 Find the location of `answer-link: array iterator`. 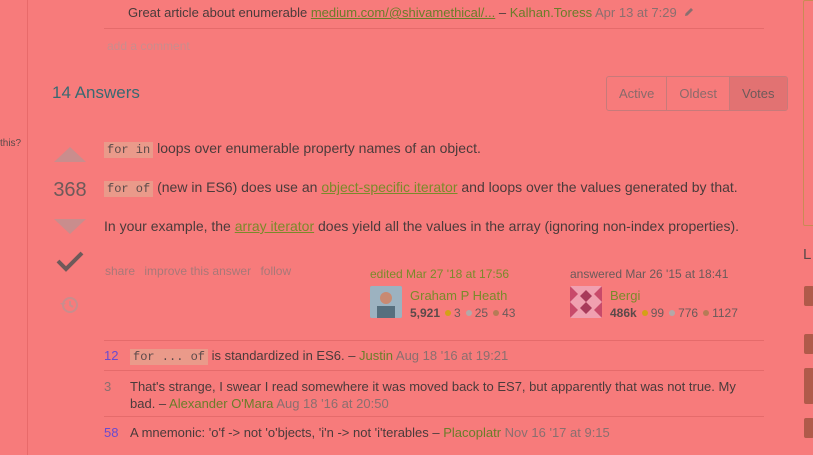

answer-link: array iterator is located at coordinates (274, 226).